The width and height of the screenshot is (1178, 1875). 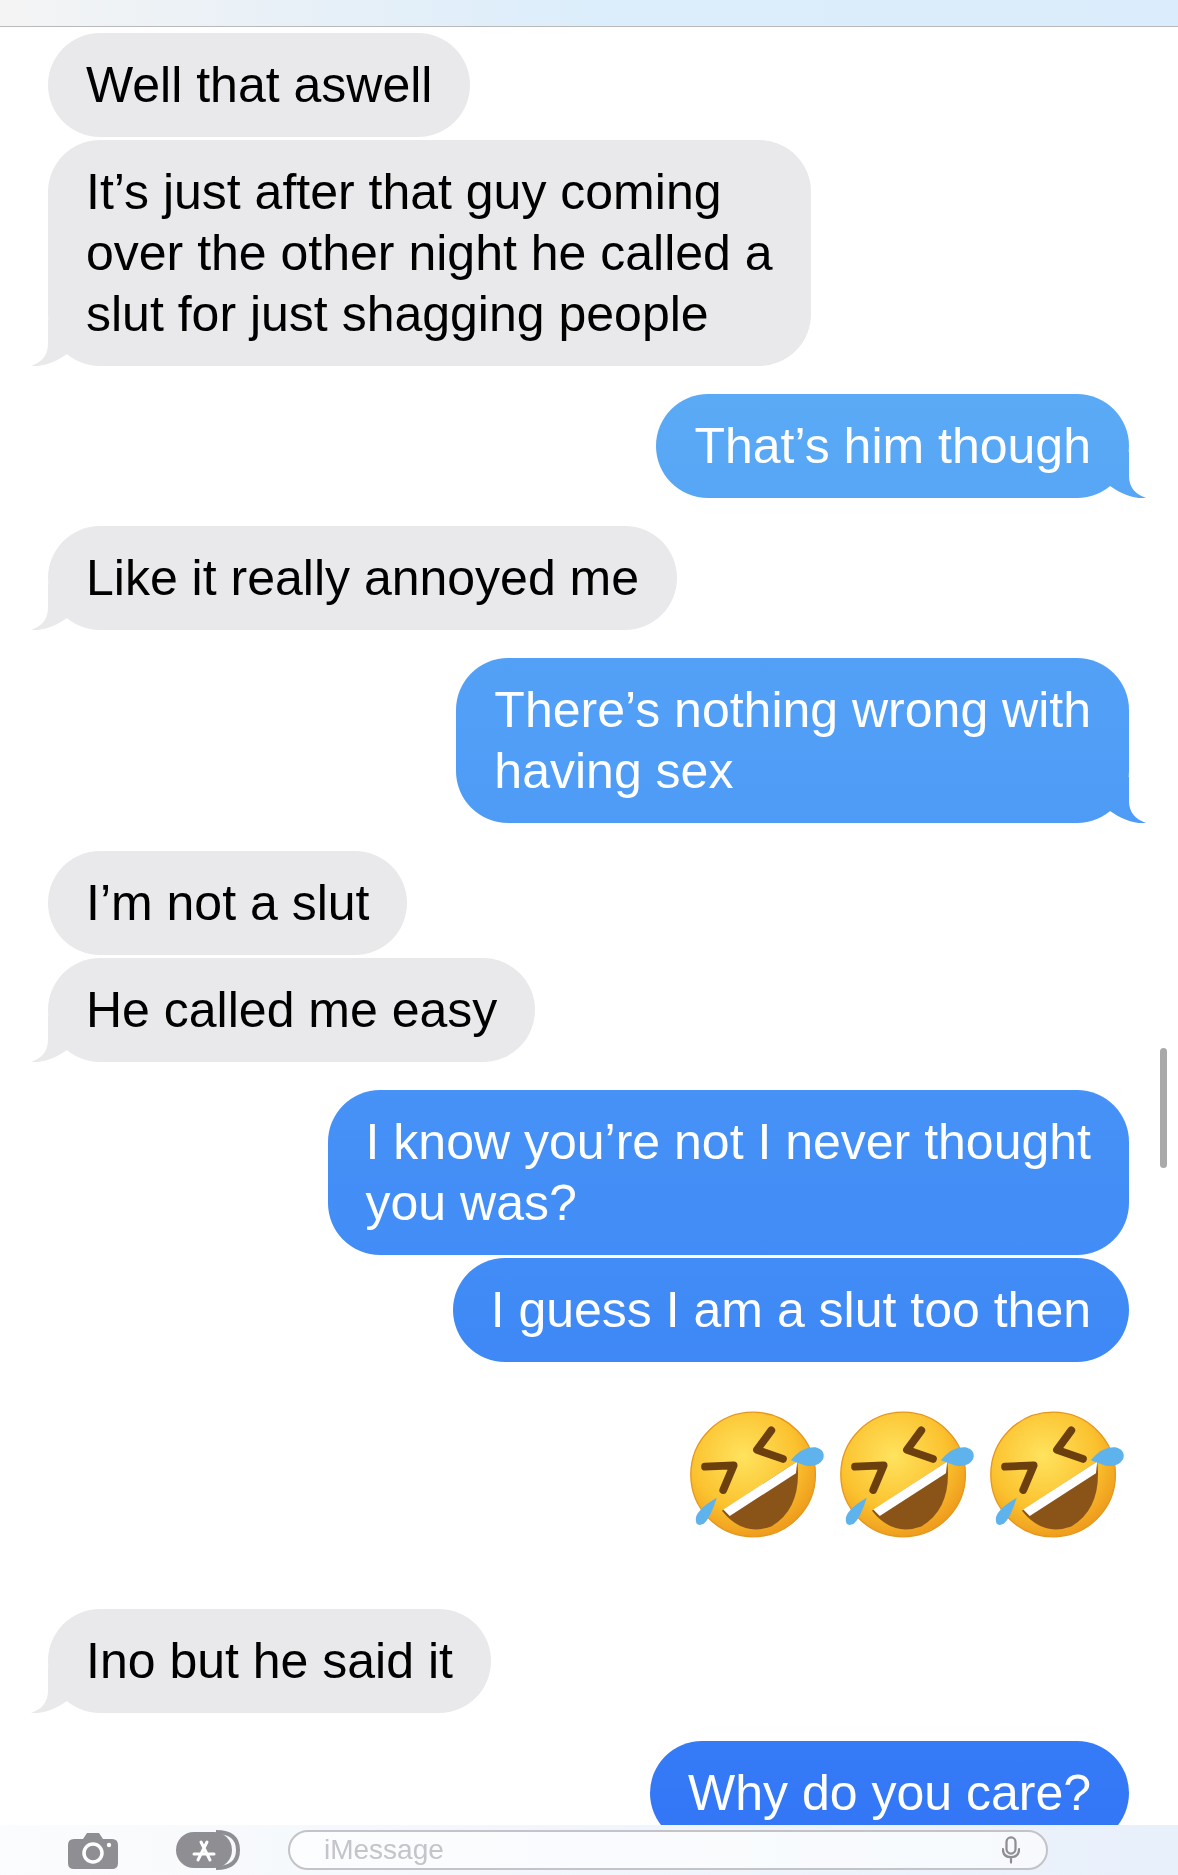 What do you see at coordinates (228, 903) in the screenshot?
I see `received-message: I’m not a slut` at bounding box center [228, 903].